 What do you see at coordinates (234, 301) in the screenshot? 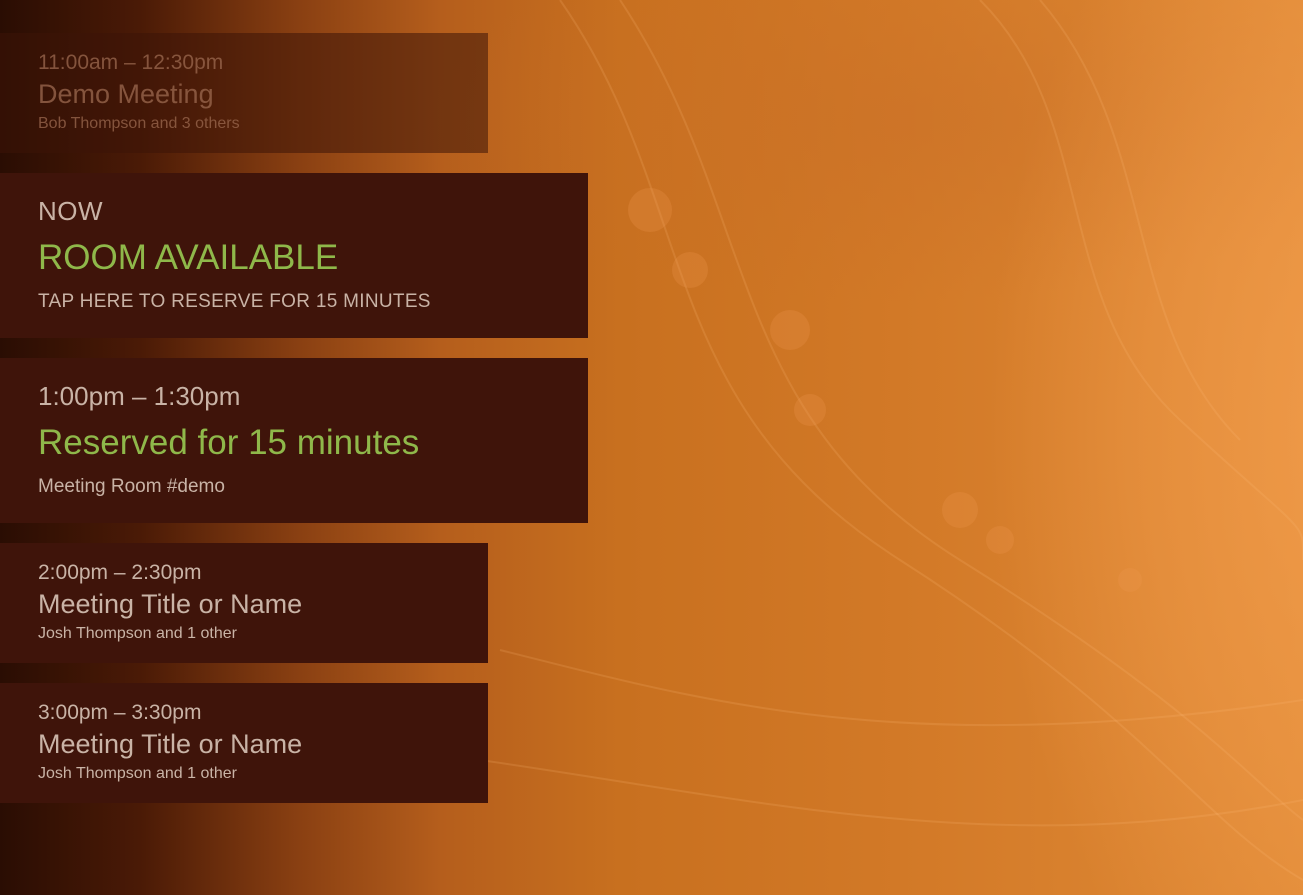
I see `reserve-action: TAP HERE TO RESERVE FOR 15 MINUTES` at bounding box center [234, 301].